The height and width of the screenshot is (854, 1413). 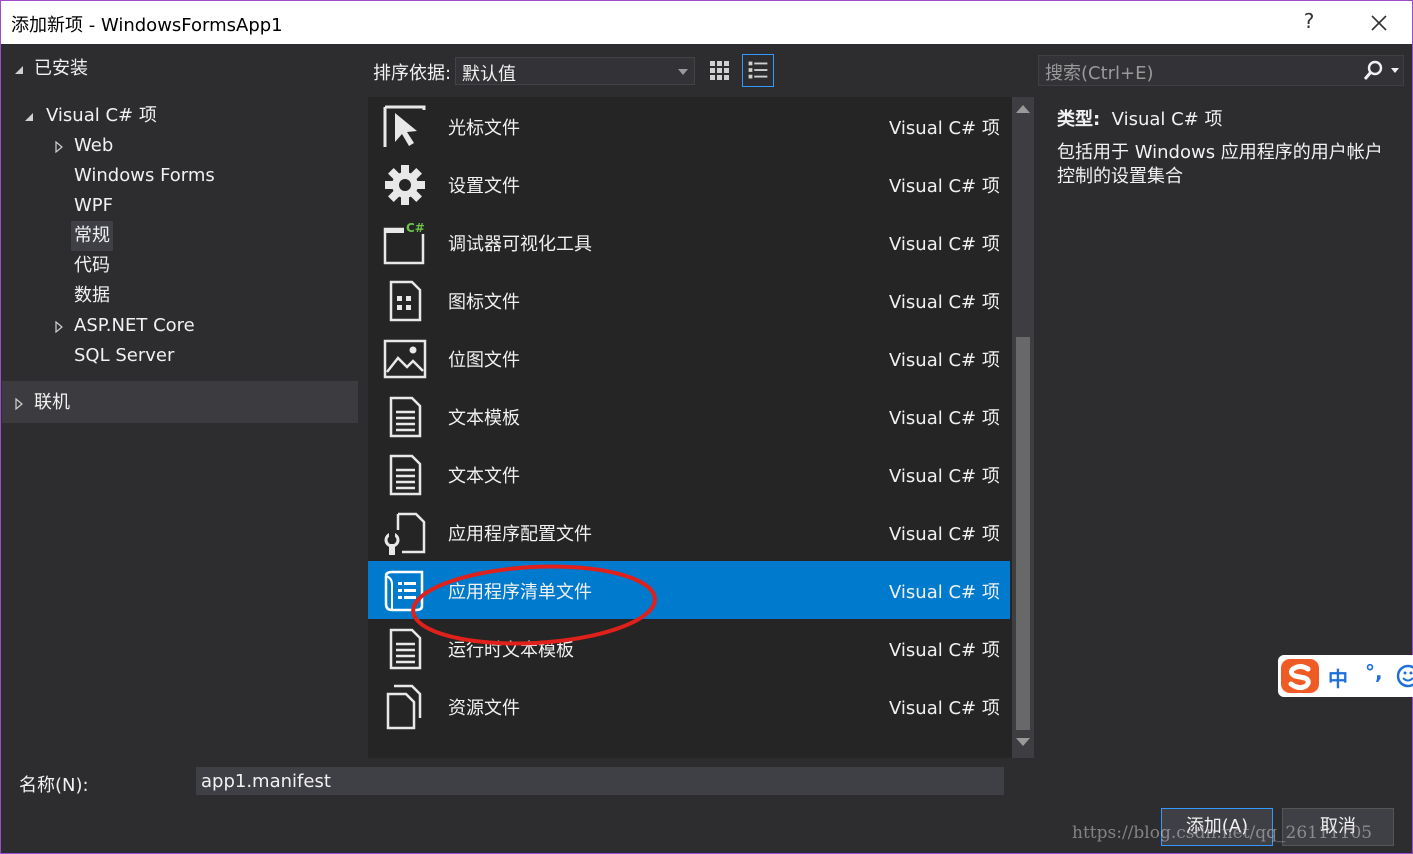 What do you see at coordinates (689, 358) in the screenshot?
I see `list-item: 位图文件 Visual C# 项` at bounding box center [689, 358].